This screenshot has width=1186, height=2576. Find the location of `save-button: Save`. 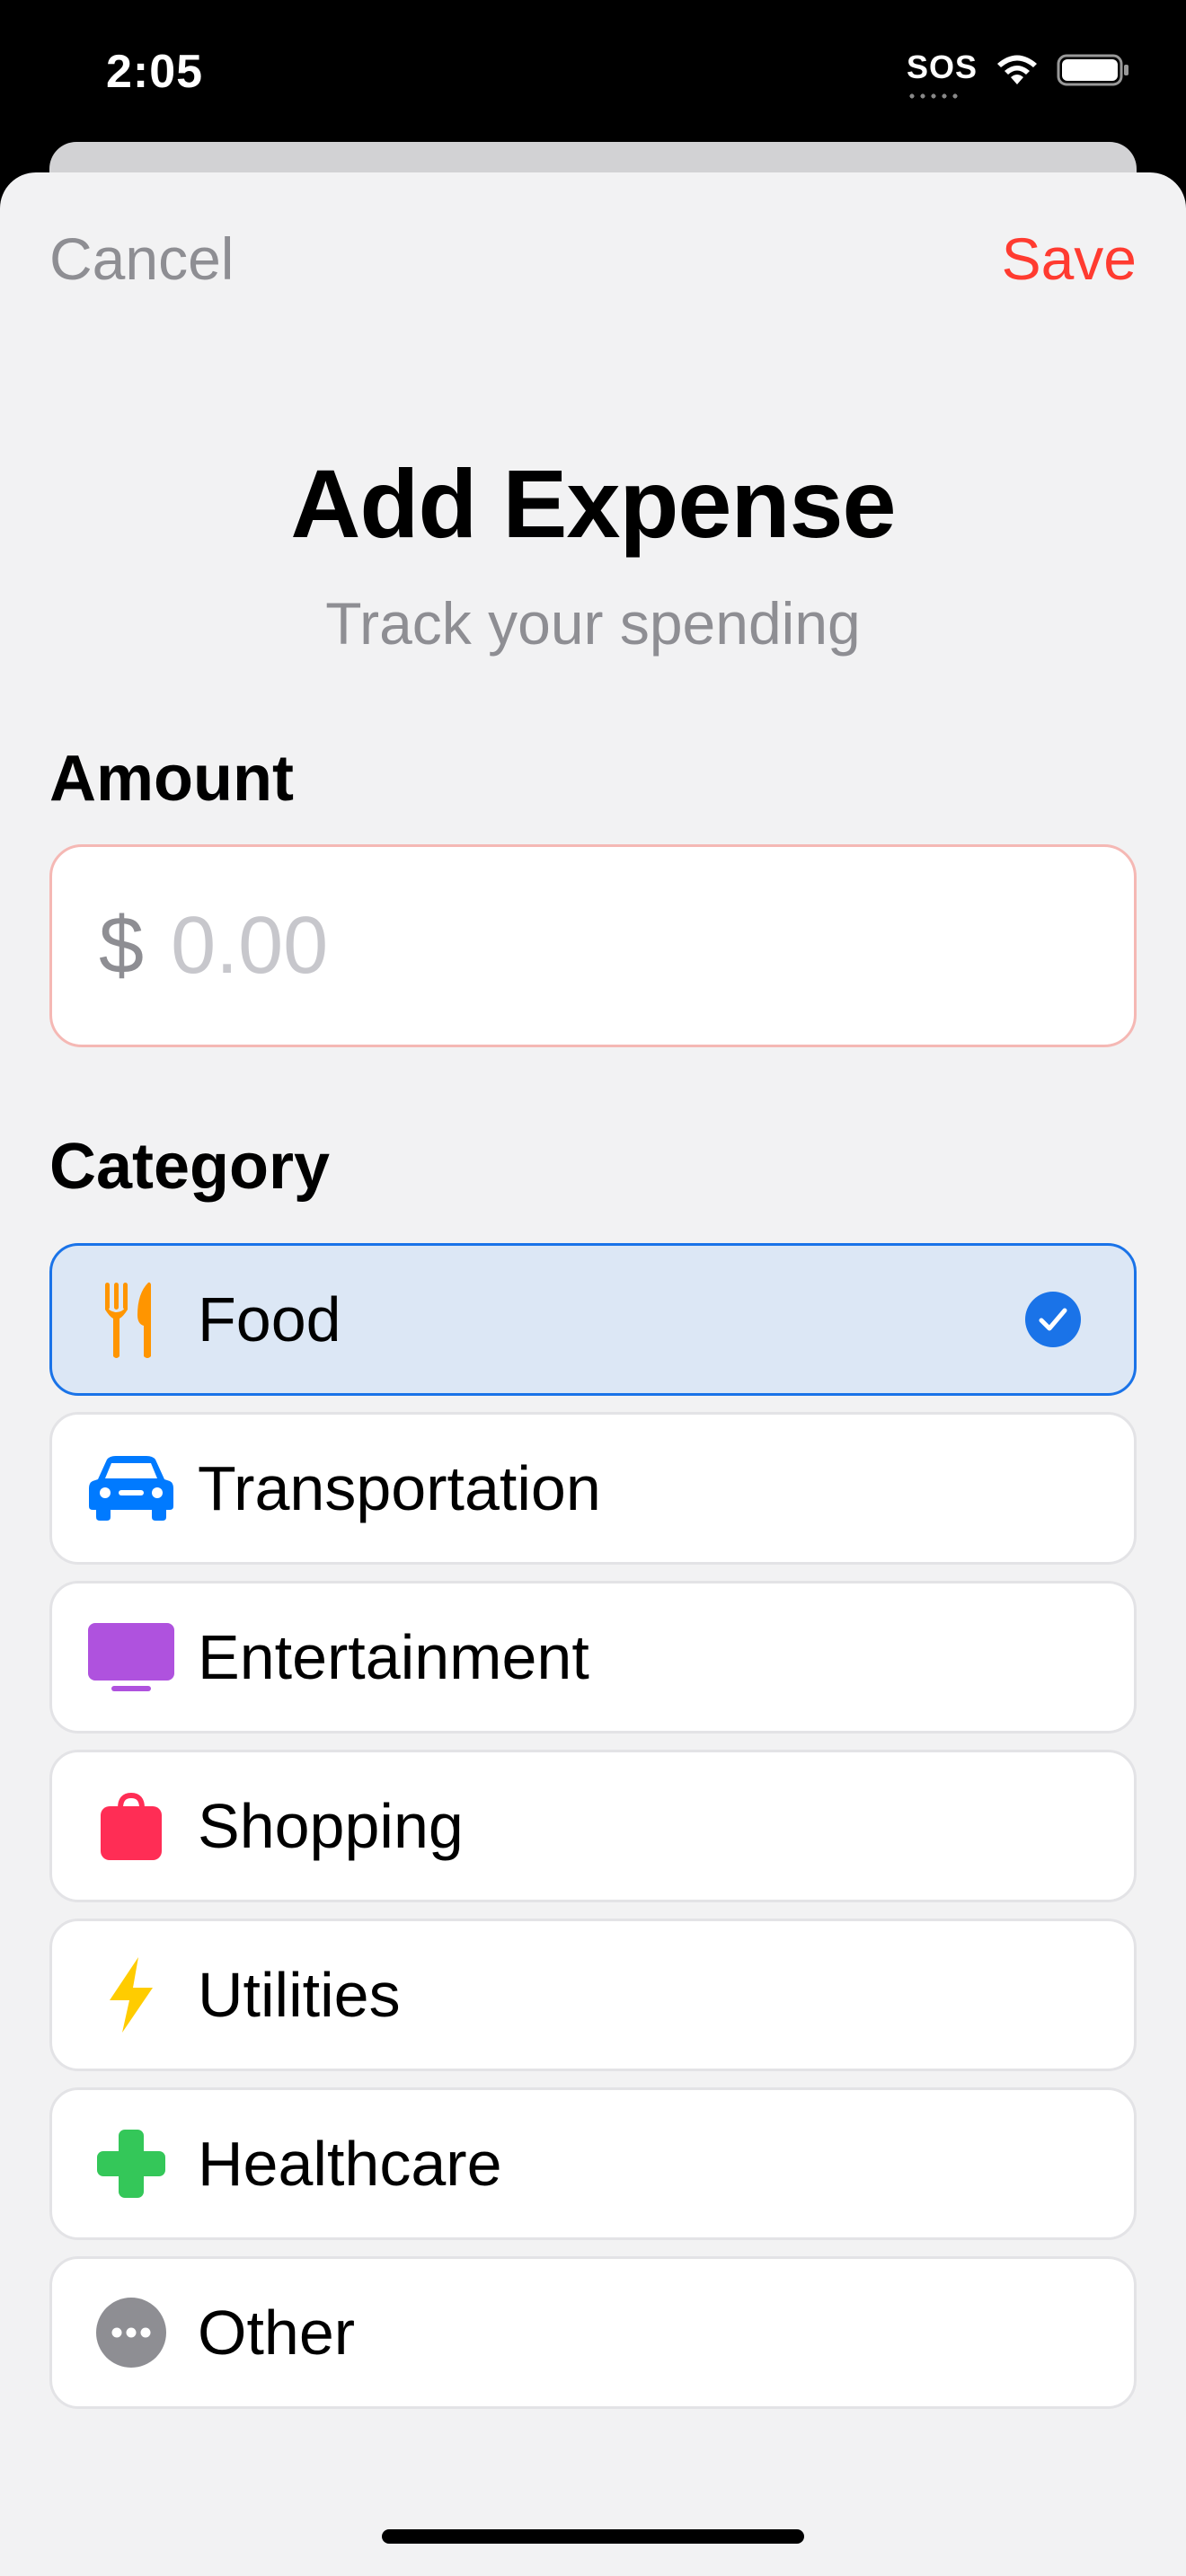

save-button: Save is located at coordinates (1069, 259).